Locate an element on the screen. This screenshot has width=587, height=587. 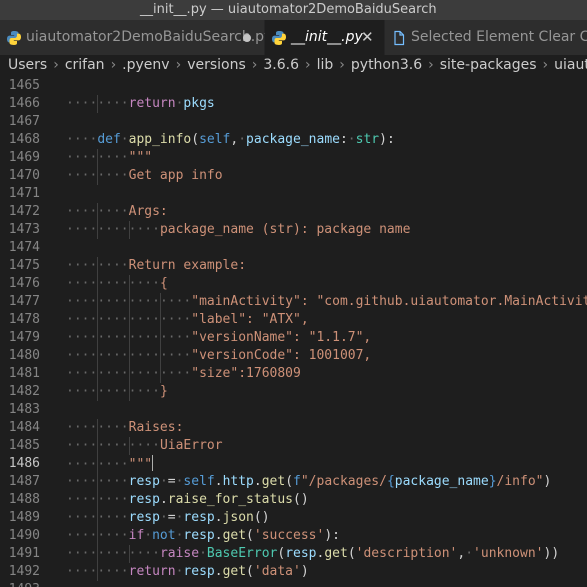
line-number: 1479 is located at coordinates (24, 337).